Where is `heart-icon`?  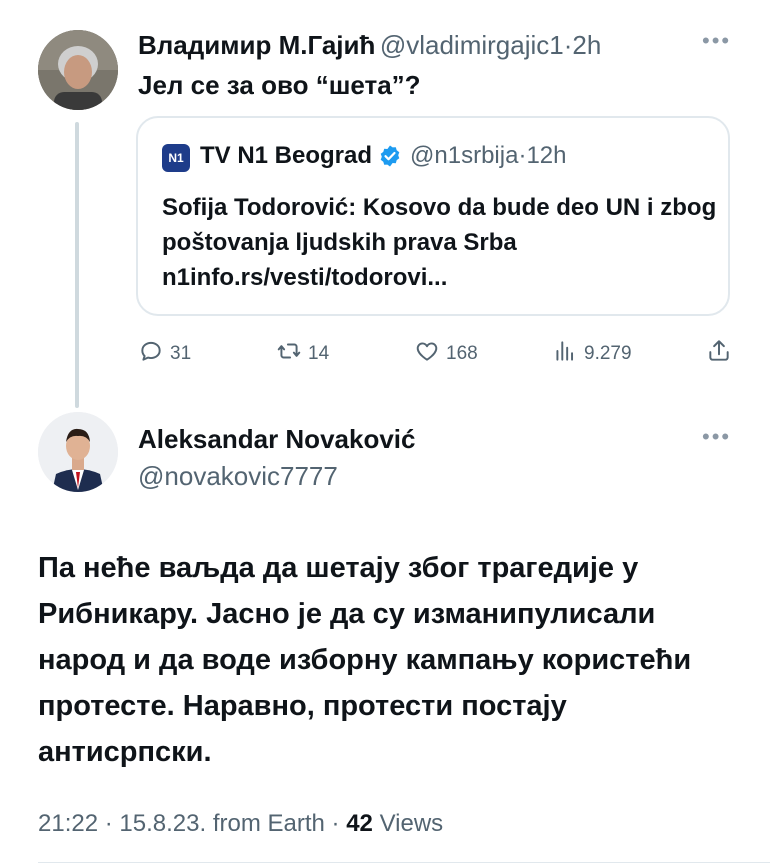
heart-icon is located at coordinates (427, 354).